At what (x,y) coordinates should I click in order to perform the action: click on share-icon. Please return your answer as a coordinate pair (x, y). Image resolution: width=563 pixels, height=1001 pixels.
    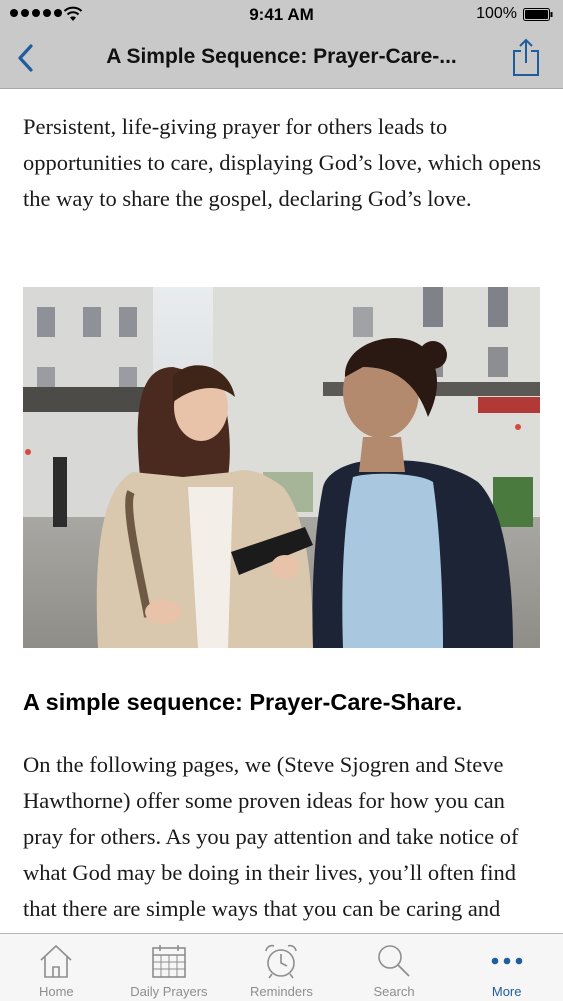
    Looking at the image, I should click on (526, 57).